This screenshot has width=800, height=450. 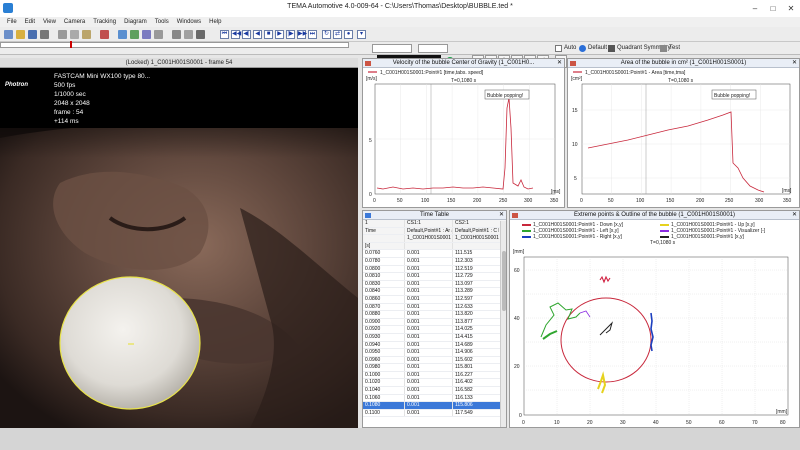 I want to click on table-scrollbar-thumb, so click(x=504, y=281).